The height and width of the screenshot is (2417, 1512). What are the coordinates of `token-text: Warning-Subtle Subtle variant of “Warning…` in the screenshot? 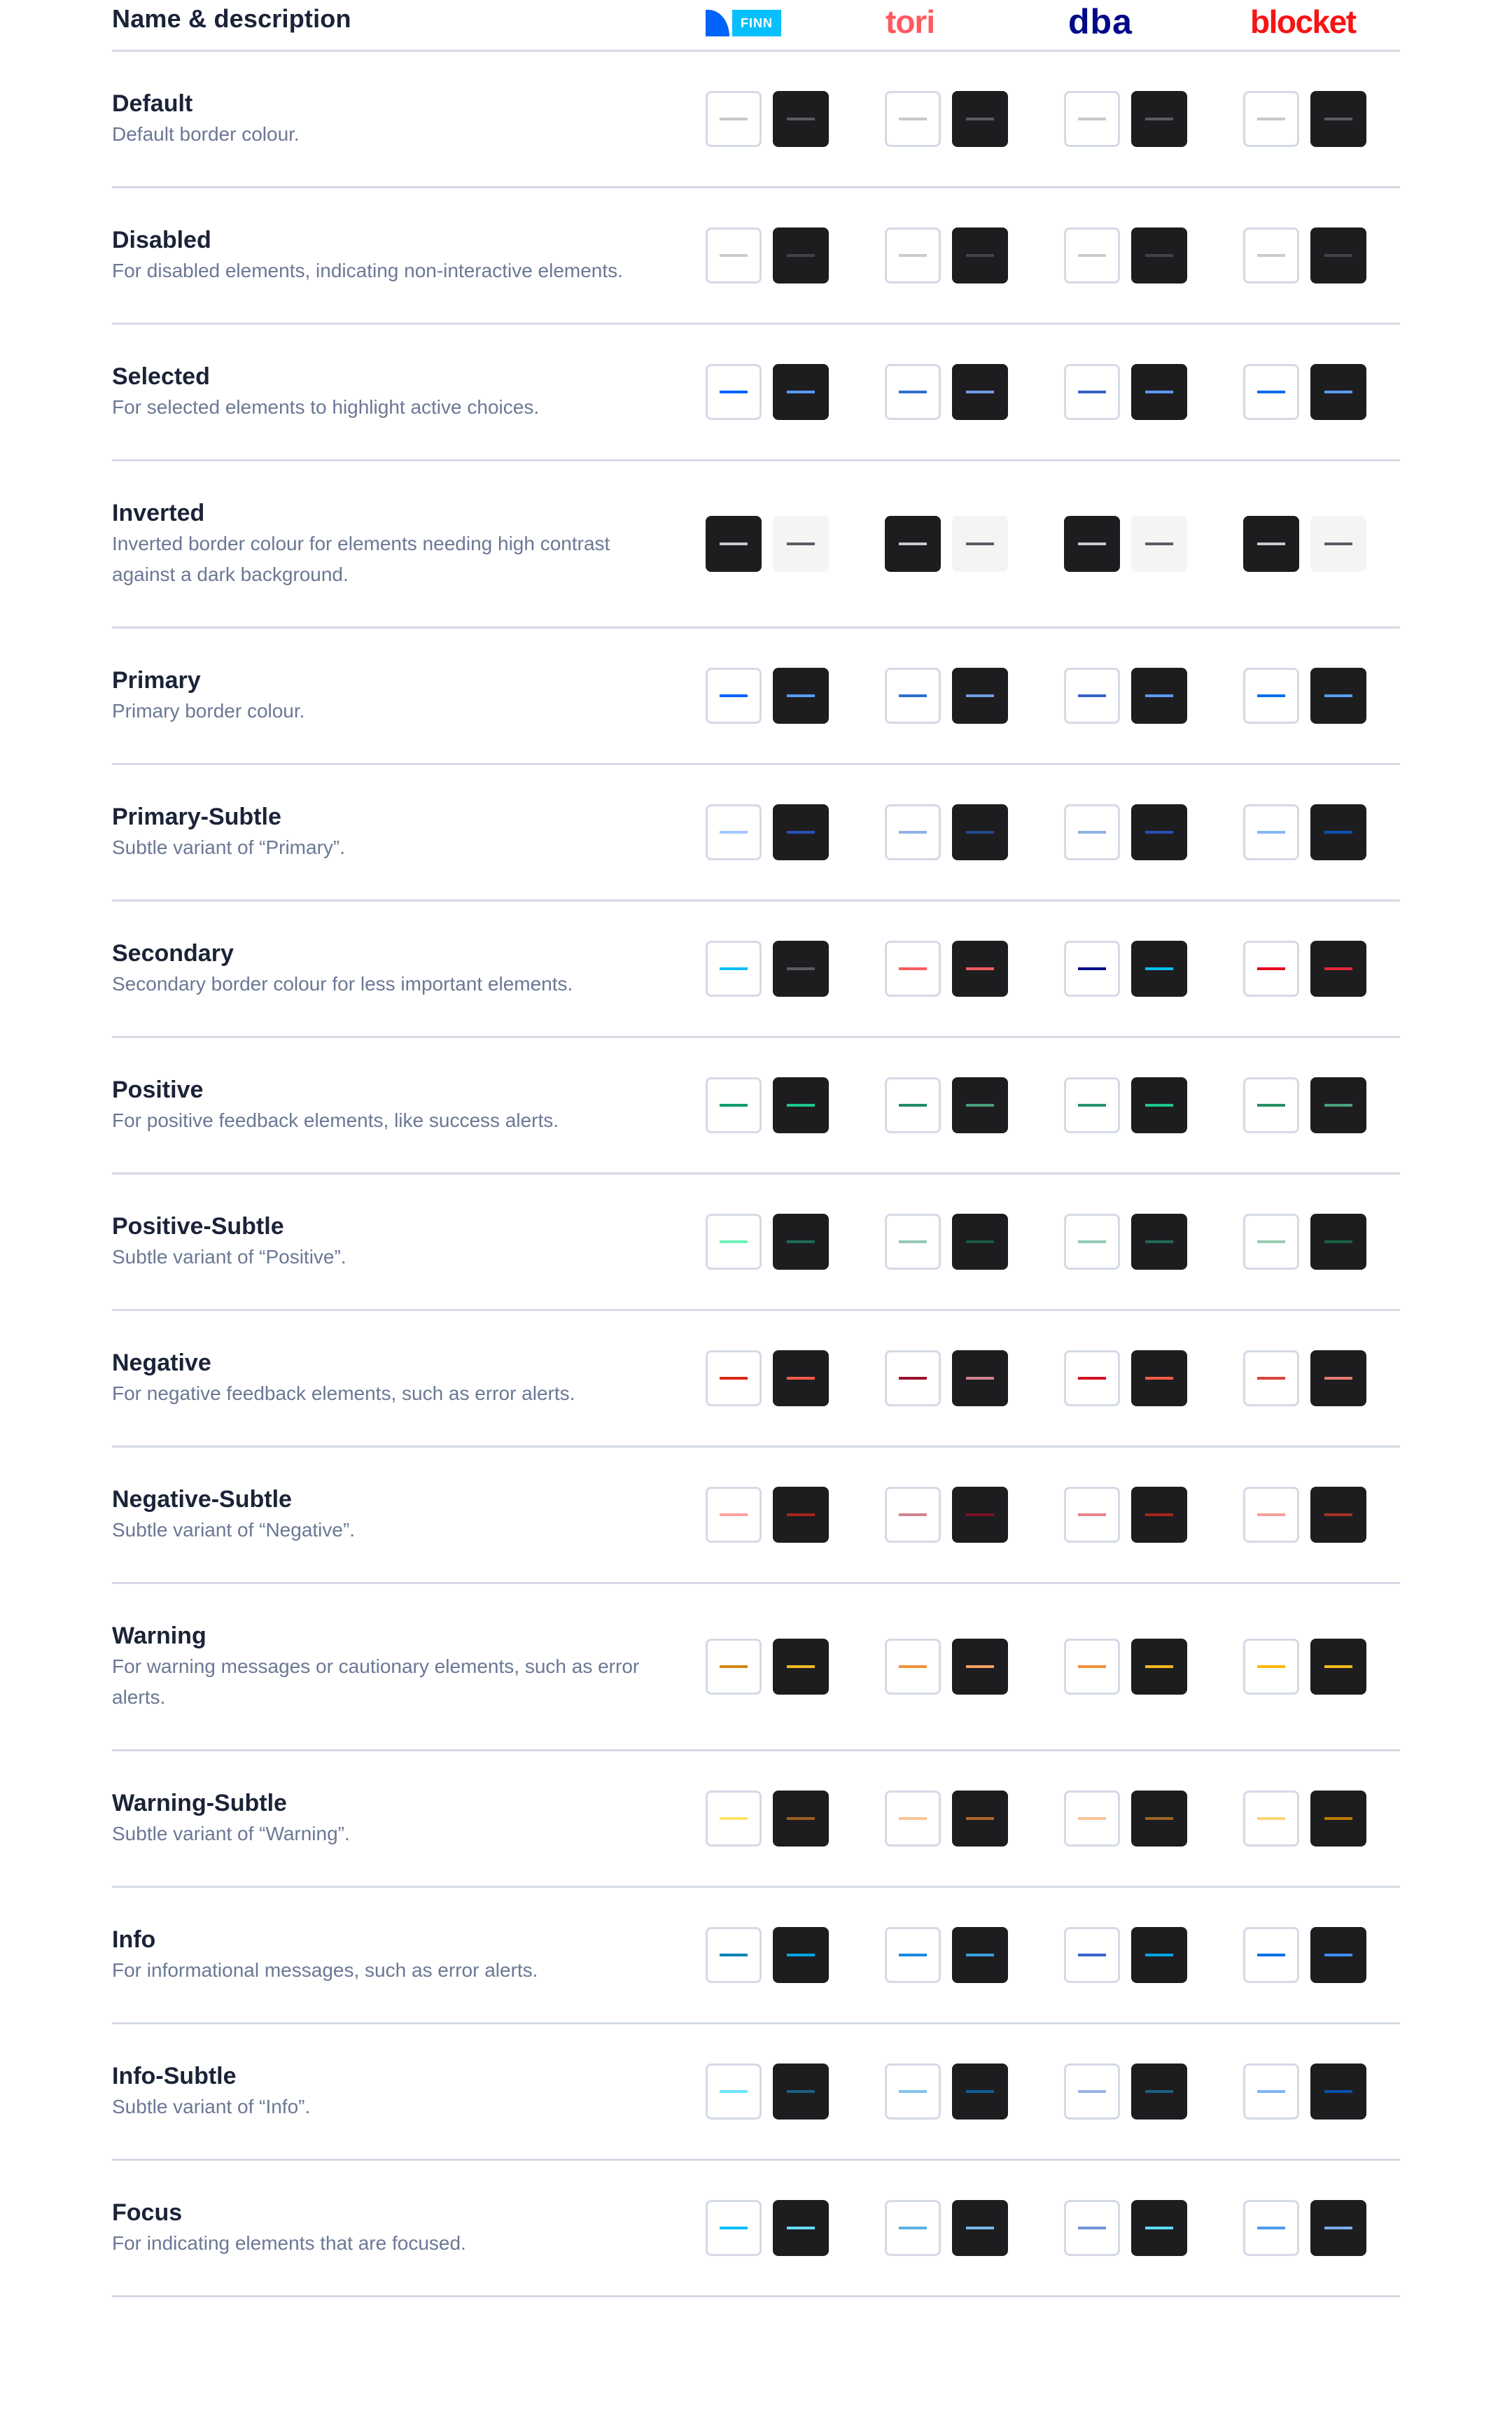 It's located at (392, 1818).